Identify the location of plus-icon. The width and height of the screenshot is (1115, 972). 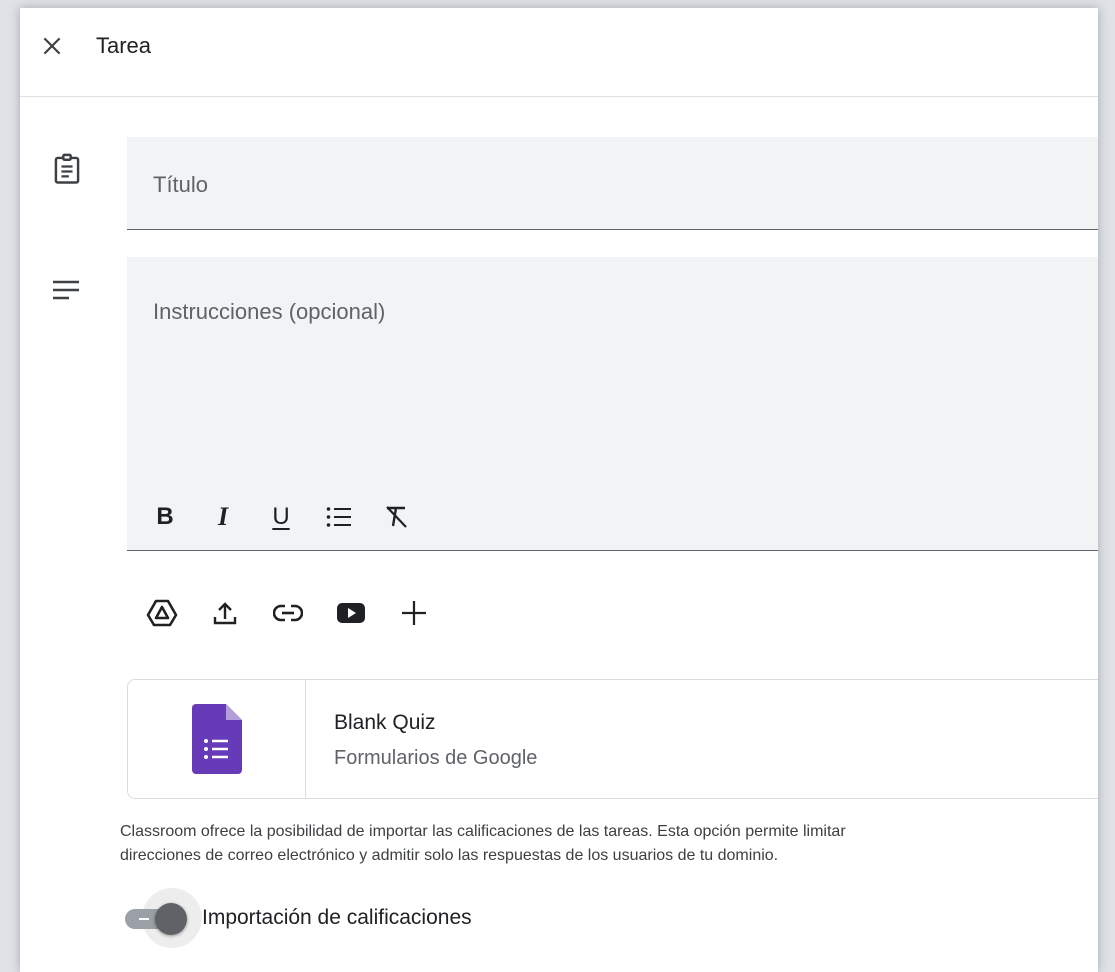
(414, 613).